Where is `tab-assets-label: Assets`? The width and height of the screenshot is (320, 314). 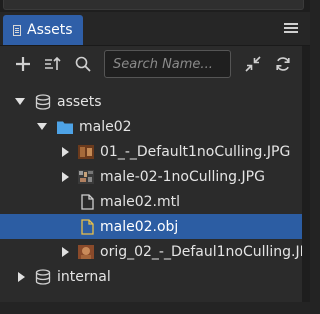
tab-assets-label: Assets is located at coordinates (50, 30).